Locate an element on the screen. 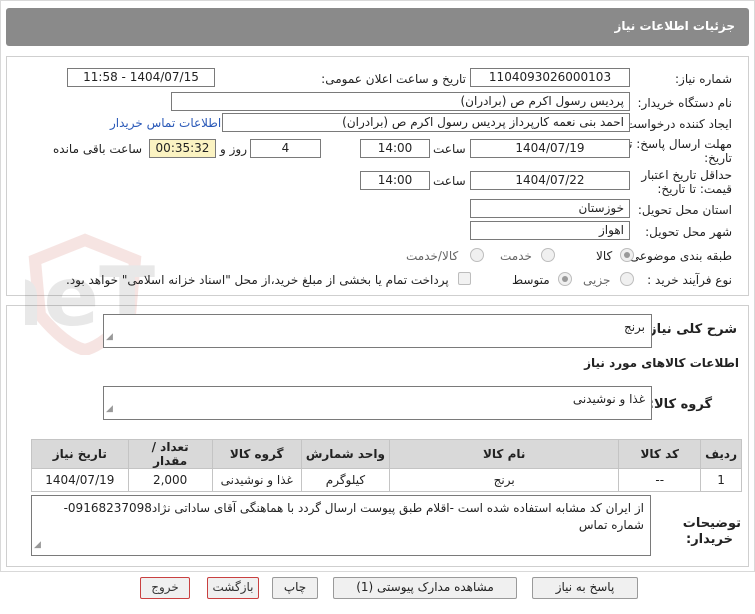  category-radio-both is located at coordinates (477, 255).